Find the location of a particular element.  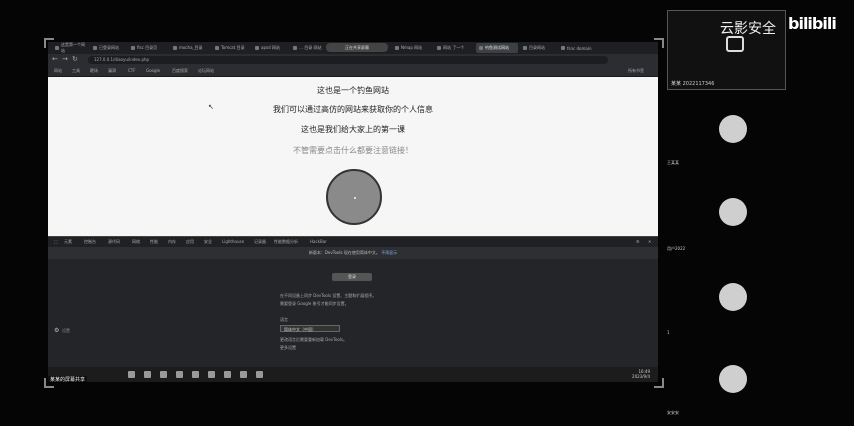

devtools-tab: 安全 is located at coordinates (208, 242).